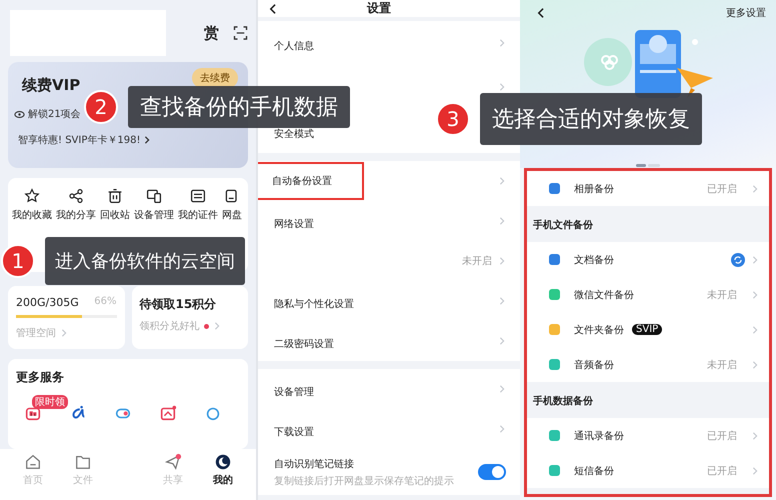  Describe the element at coordinates (51, 85) in the screenshot. I see `vip-title: 续费VIP` at that location.